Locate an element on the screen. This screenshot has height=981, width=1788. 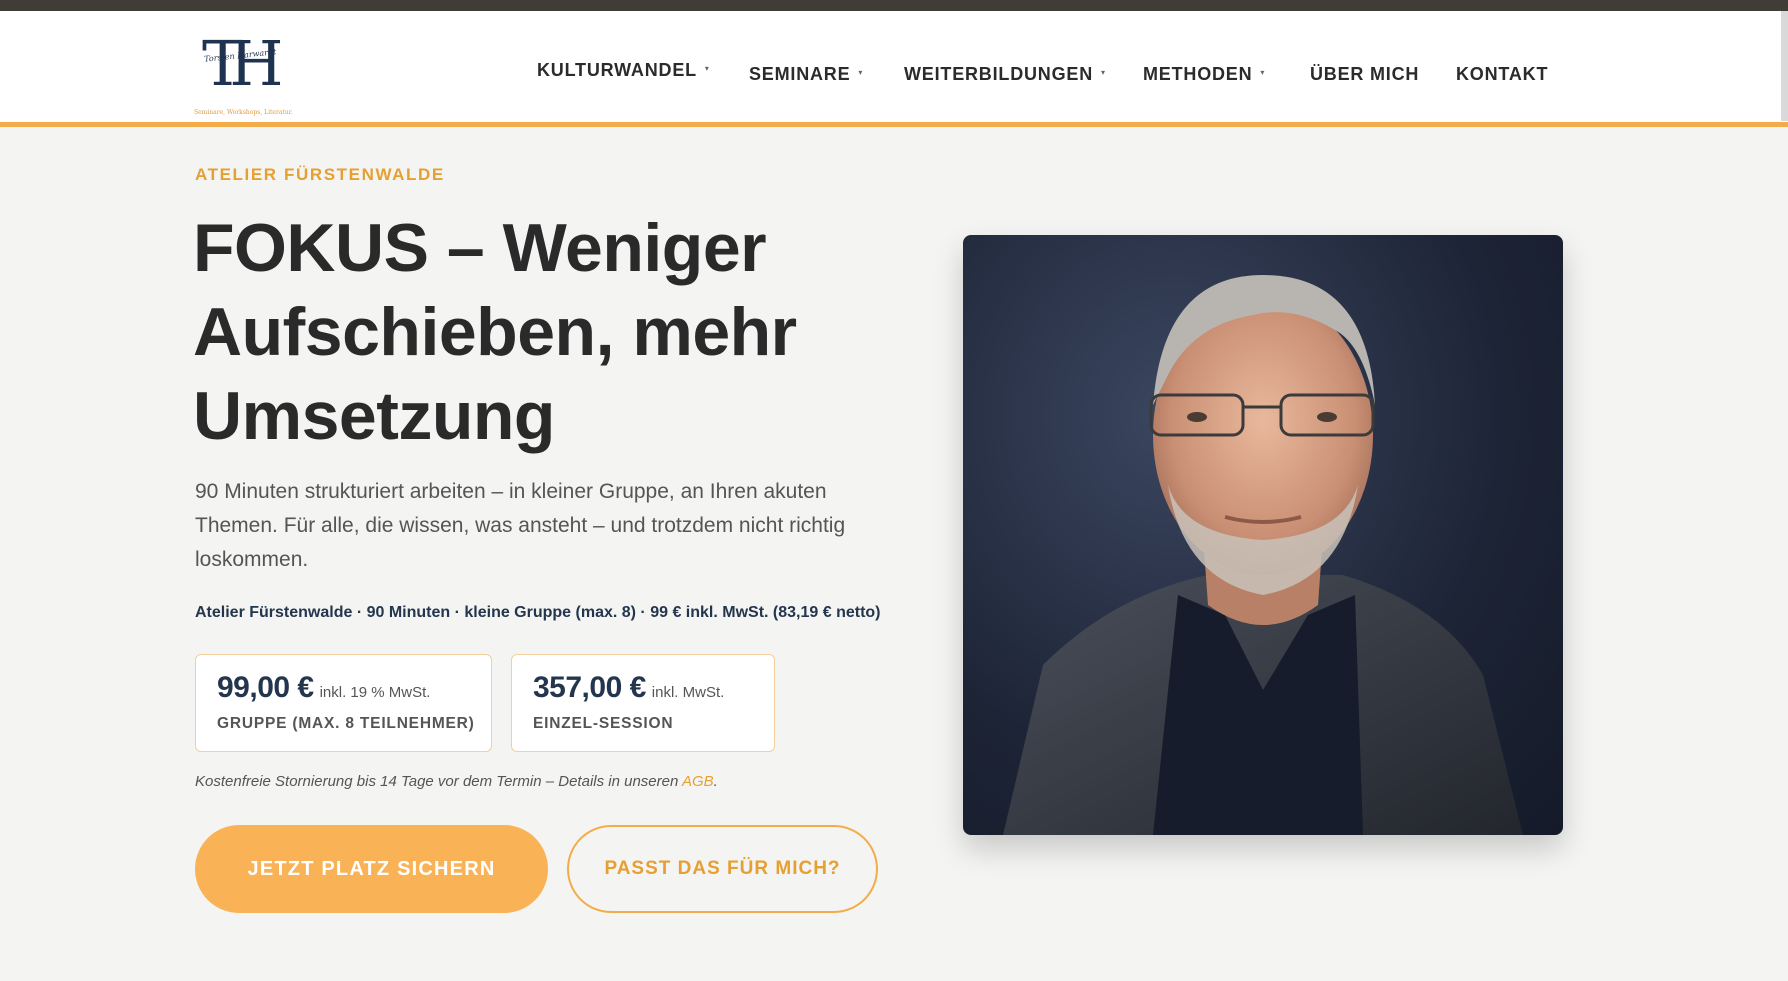
price-amount: 99,00 € is located at coordinates (265, 687).